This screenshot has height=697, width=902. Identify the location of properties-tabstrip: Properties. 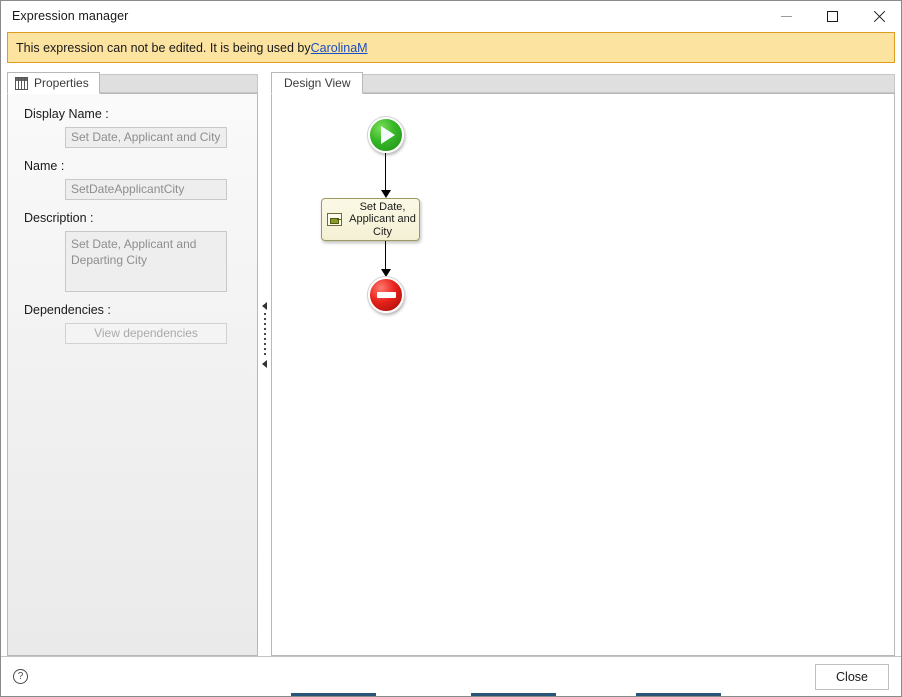
(132, 82).